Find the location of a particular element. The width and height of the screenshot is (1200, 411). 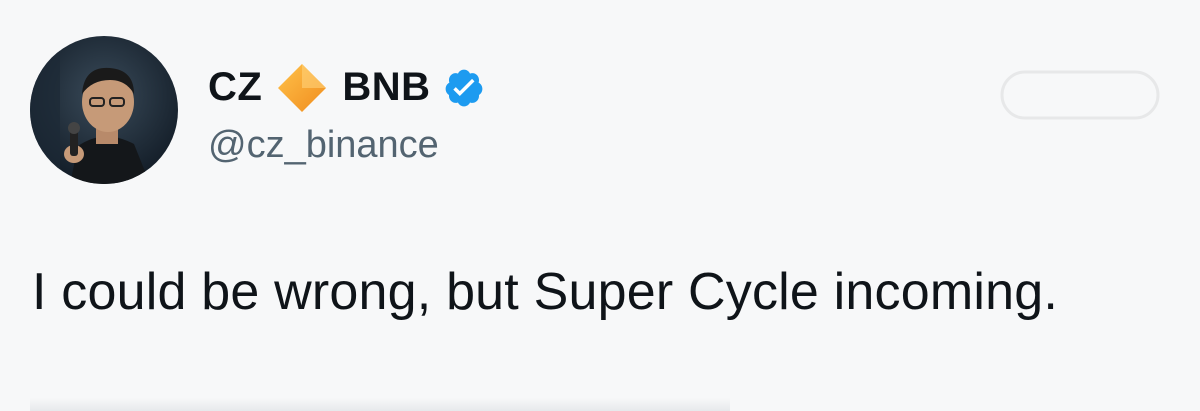

verified-badge-icon is located at coordinates (464, 88).